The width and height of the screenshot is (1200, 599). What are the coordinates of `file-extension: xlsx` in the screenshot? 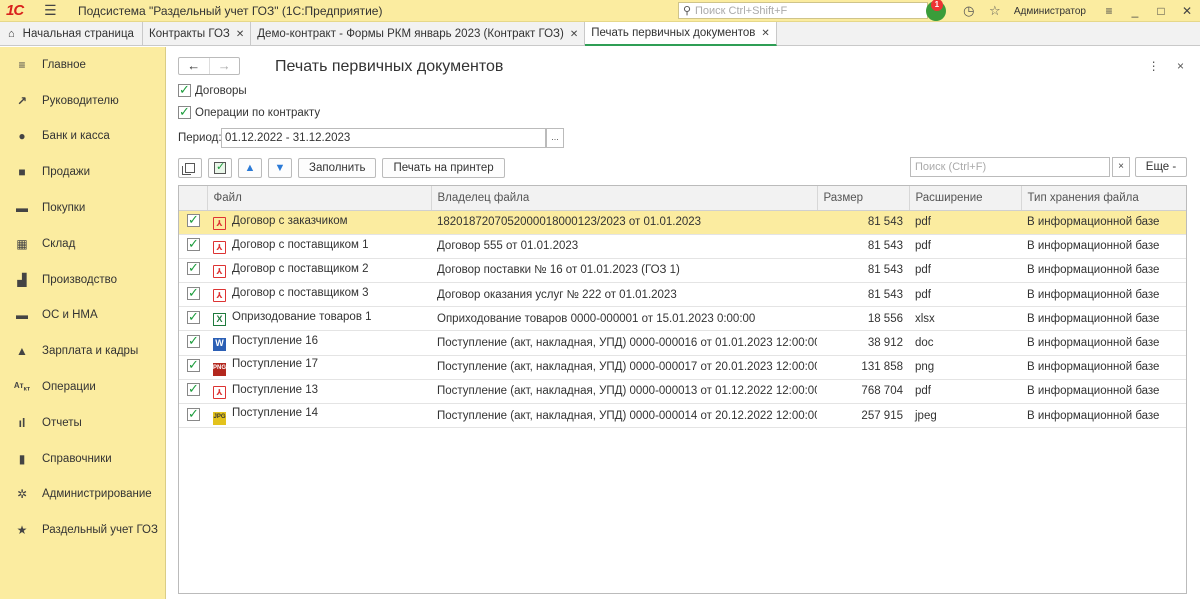 It's located at (965, 319).